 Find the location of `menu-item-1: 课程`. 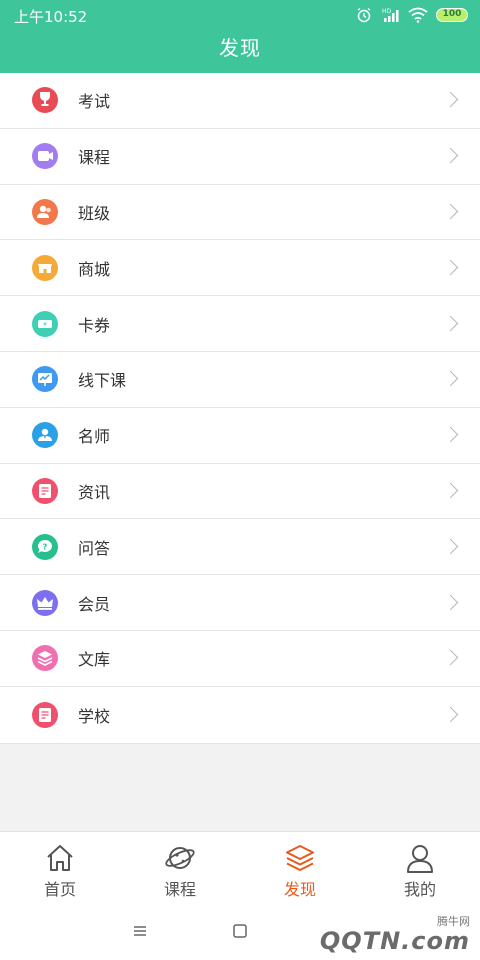

menu-item-1: 课程 is located at coordinates (240, 157).